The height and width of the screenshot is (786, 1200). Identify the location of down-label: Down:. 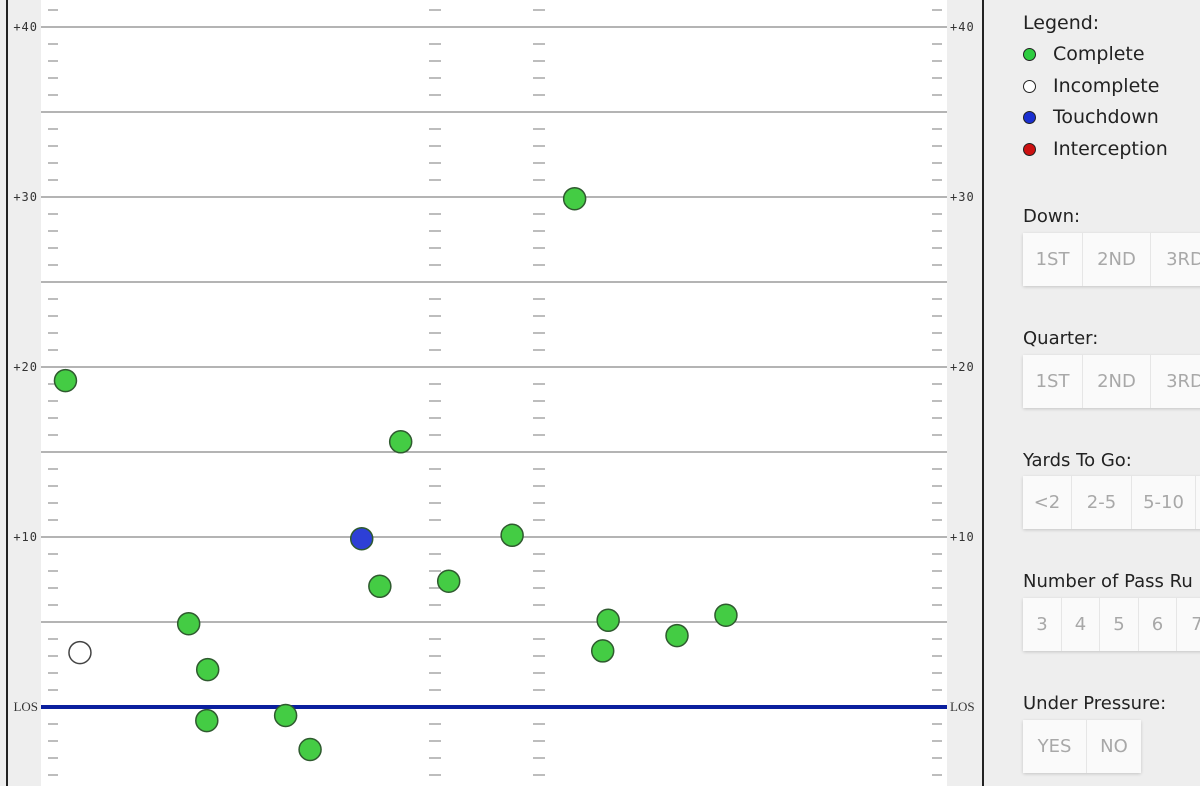
(1052, 216).